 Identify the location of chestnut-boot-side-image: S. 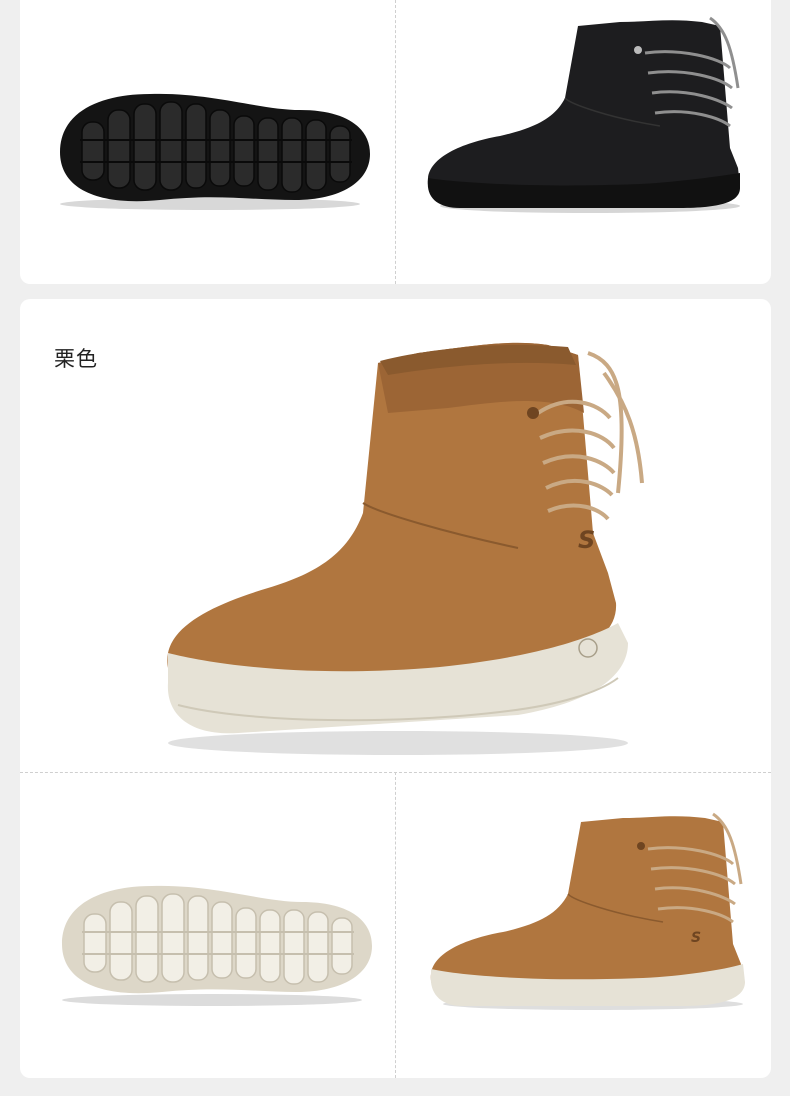
(587, 911).